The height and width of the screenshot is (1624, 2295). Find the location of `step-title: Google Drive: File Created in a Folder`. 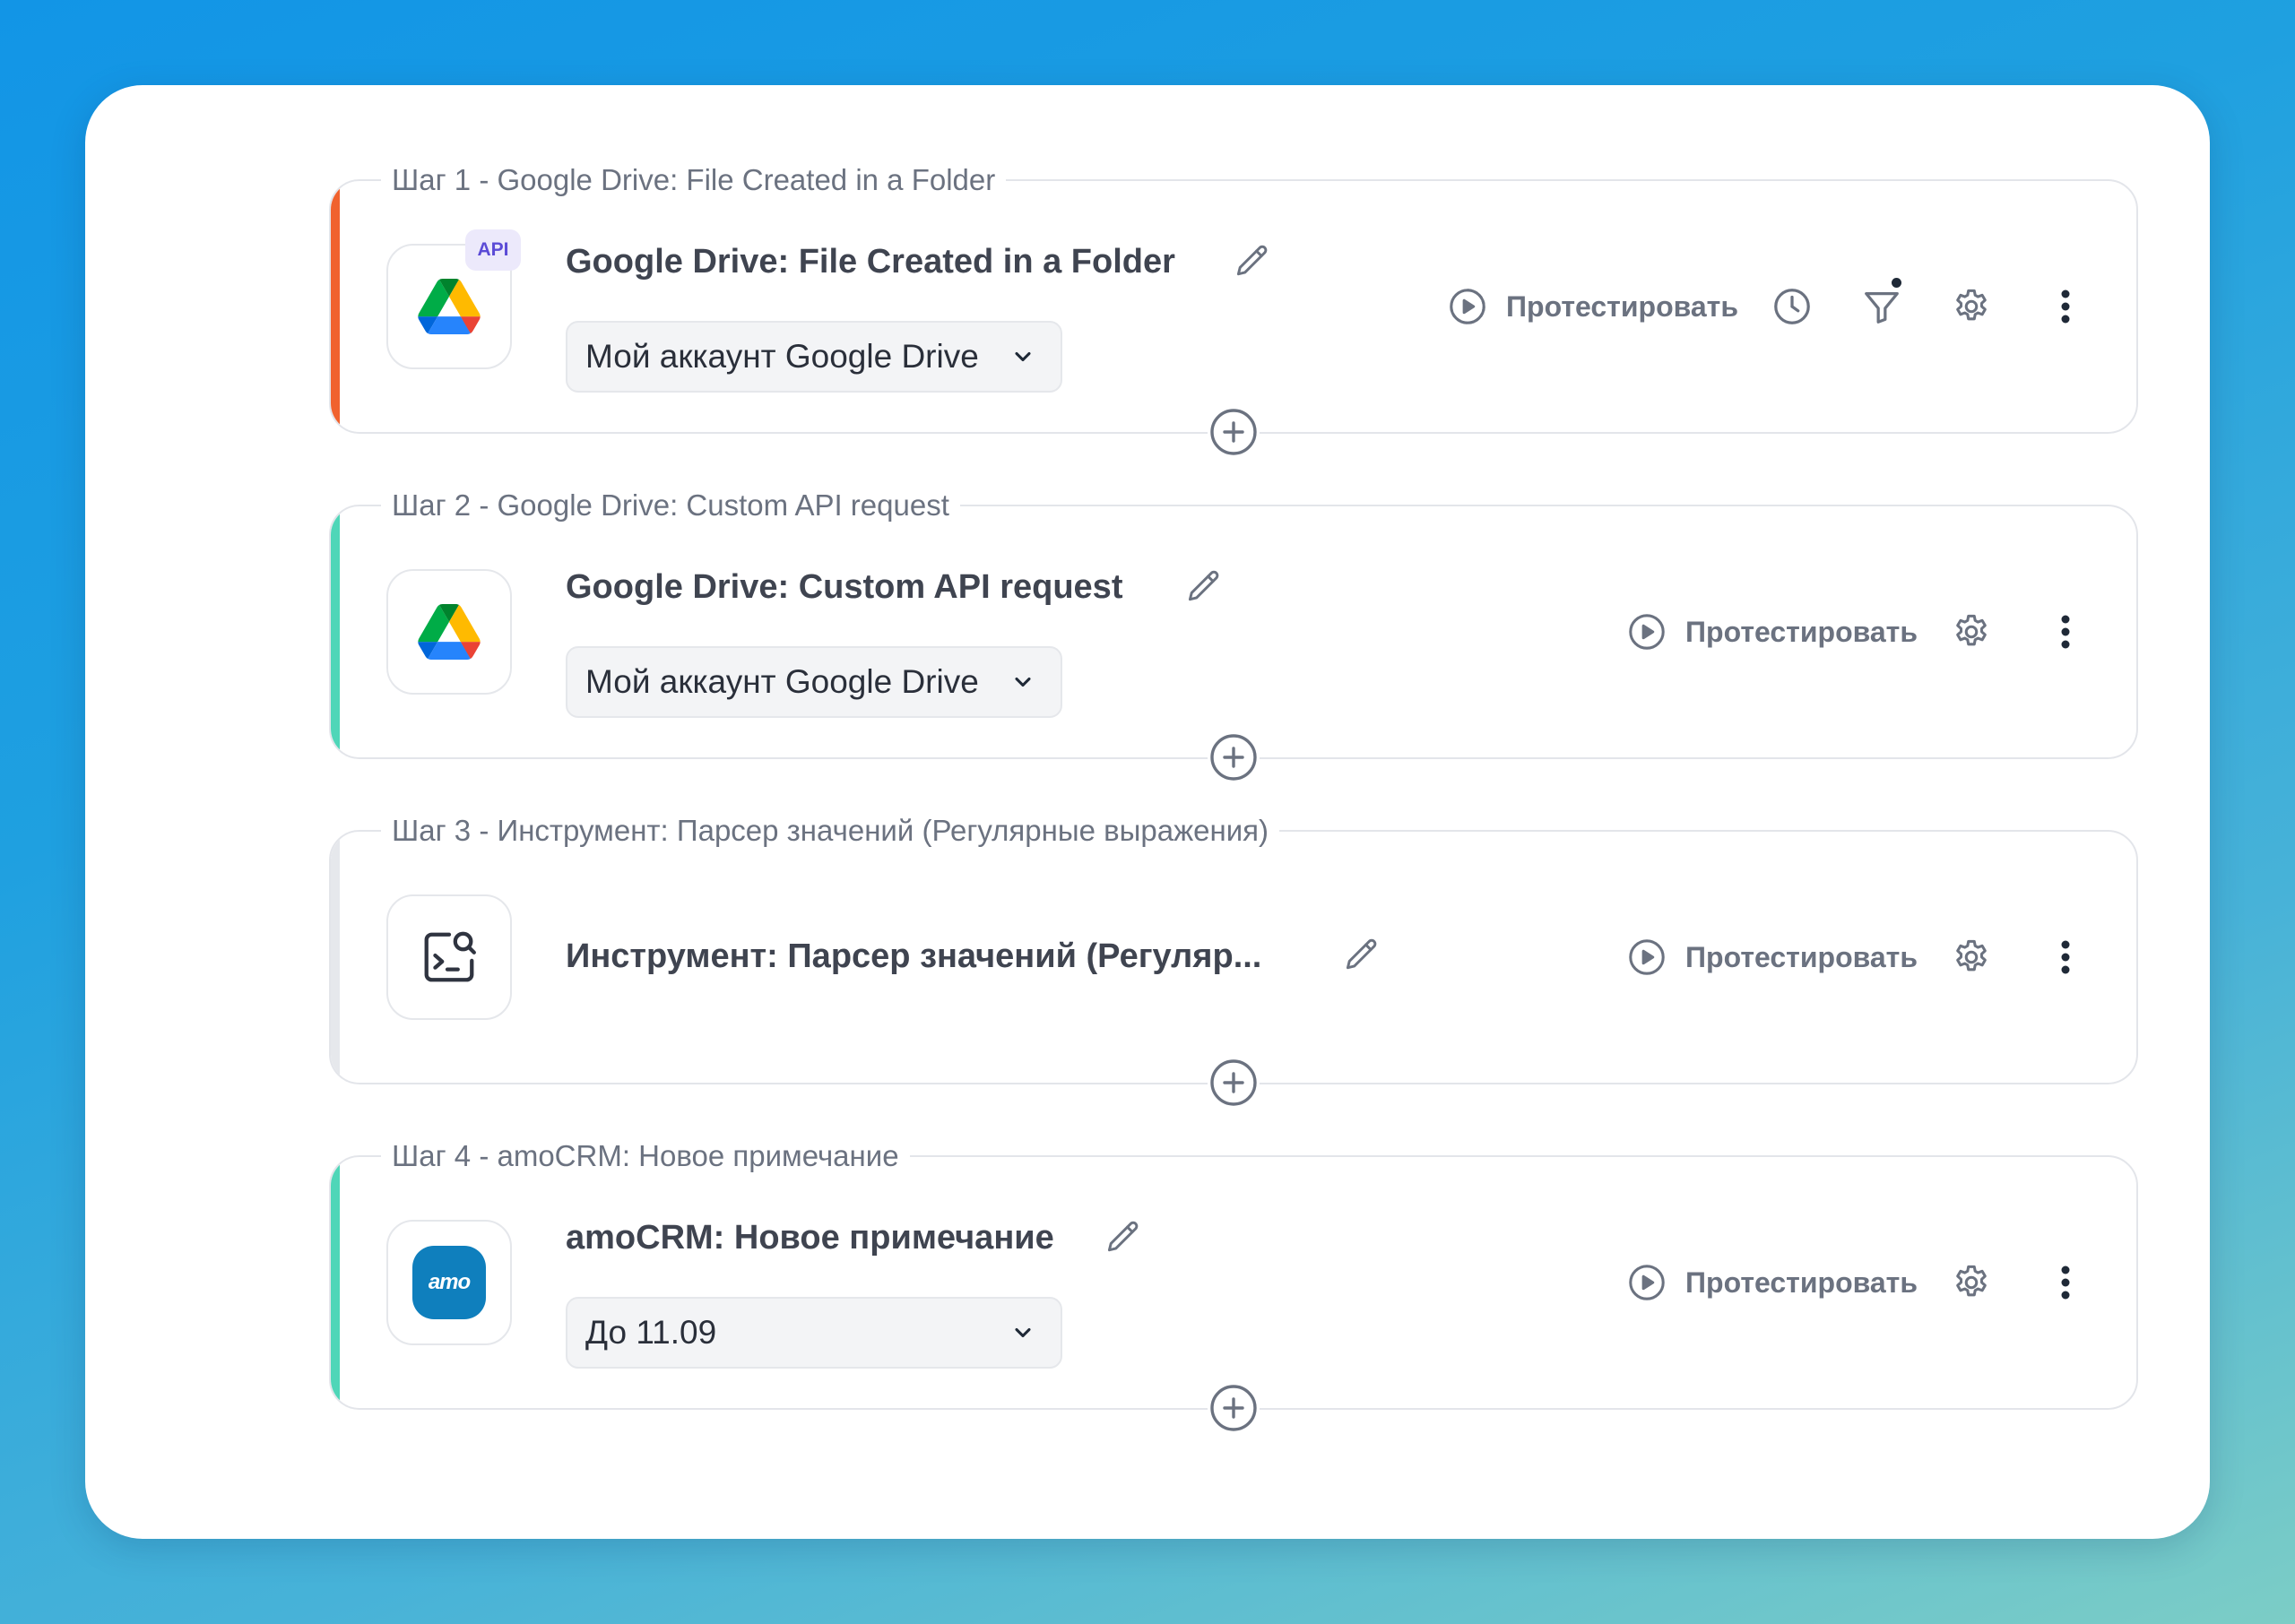

step-title: Google Drive: File Created in a Folder is located at coordinates (871, 262).